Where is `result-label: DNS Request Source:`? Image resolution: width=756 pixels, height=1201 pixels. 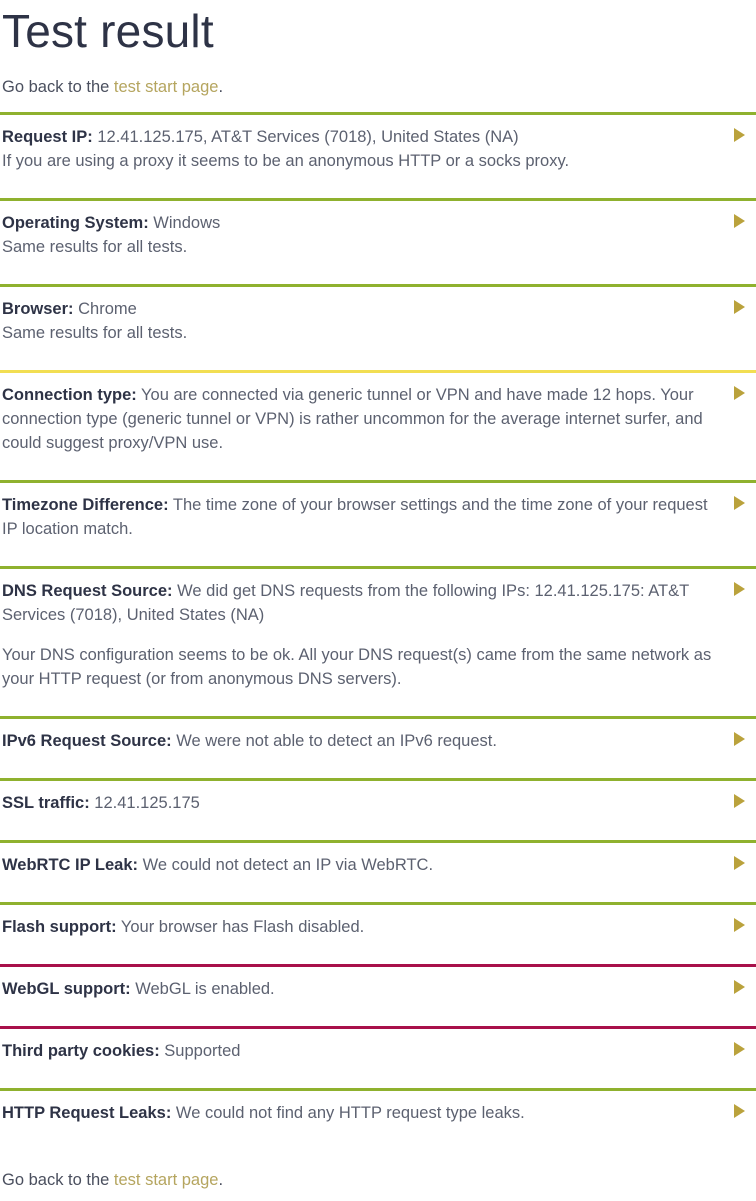 result-label: DNS Request Source: is located at coordinates (87, 591).